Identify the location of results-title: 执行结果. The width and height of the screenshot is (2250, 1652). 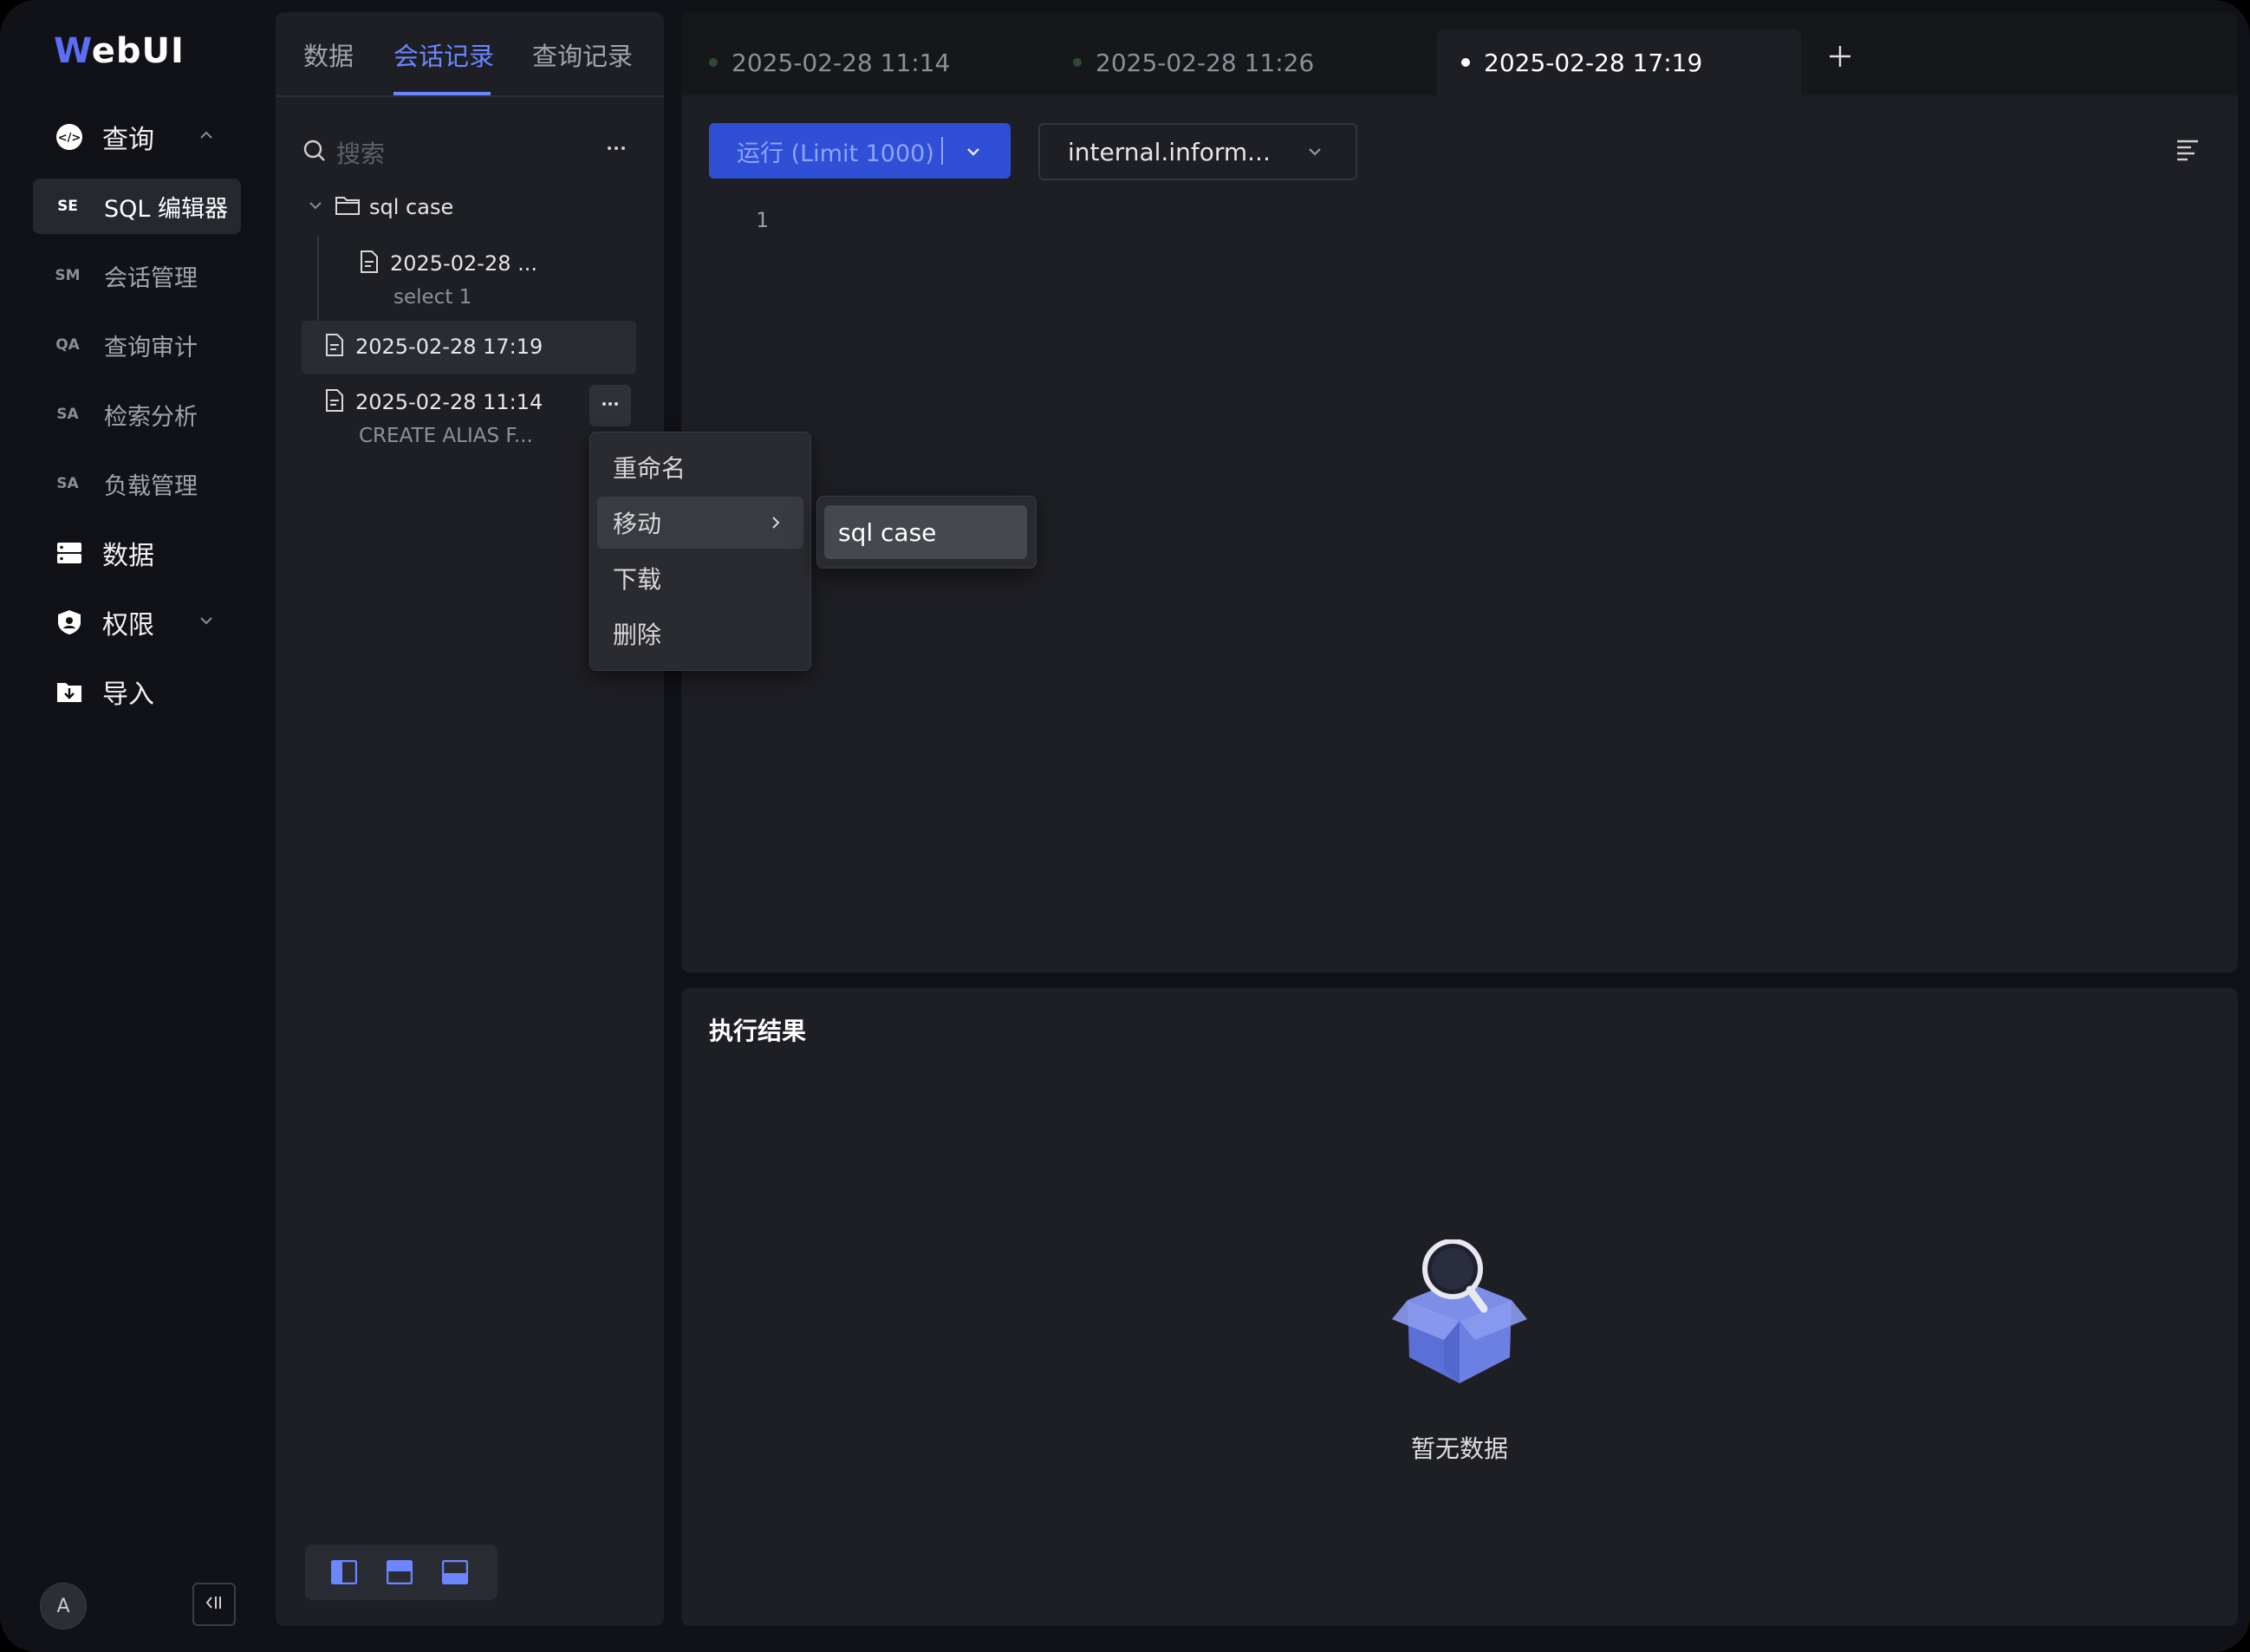
(758, 1031).